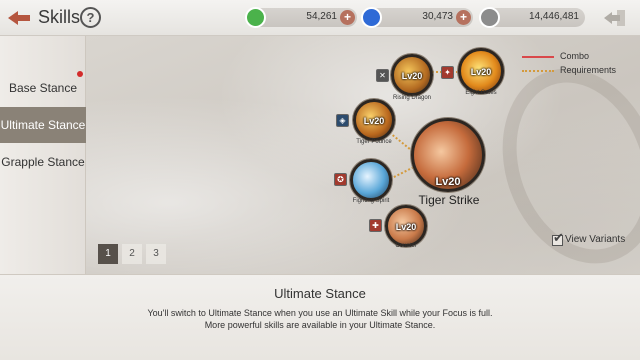 The image size is (640, 360). What do you see at coordinates (80, 74) in the screenshot?
I see `notification-dot` at bounding box center [80, 74].